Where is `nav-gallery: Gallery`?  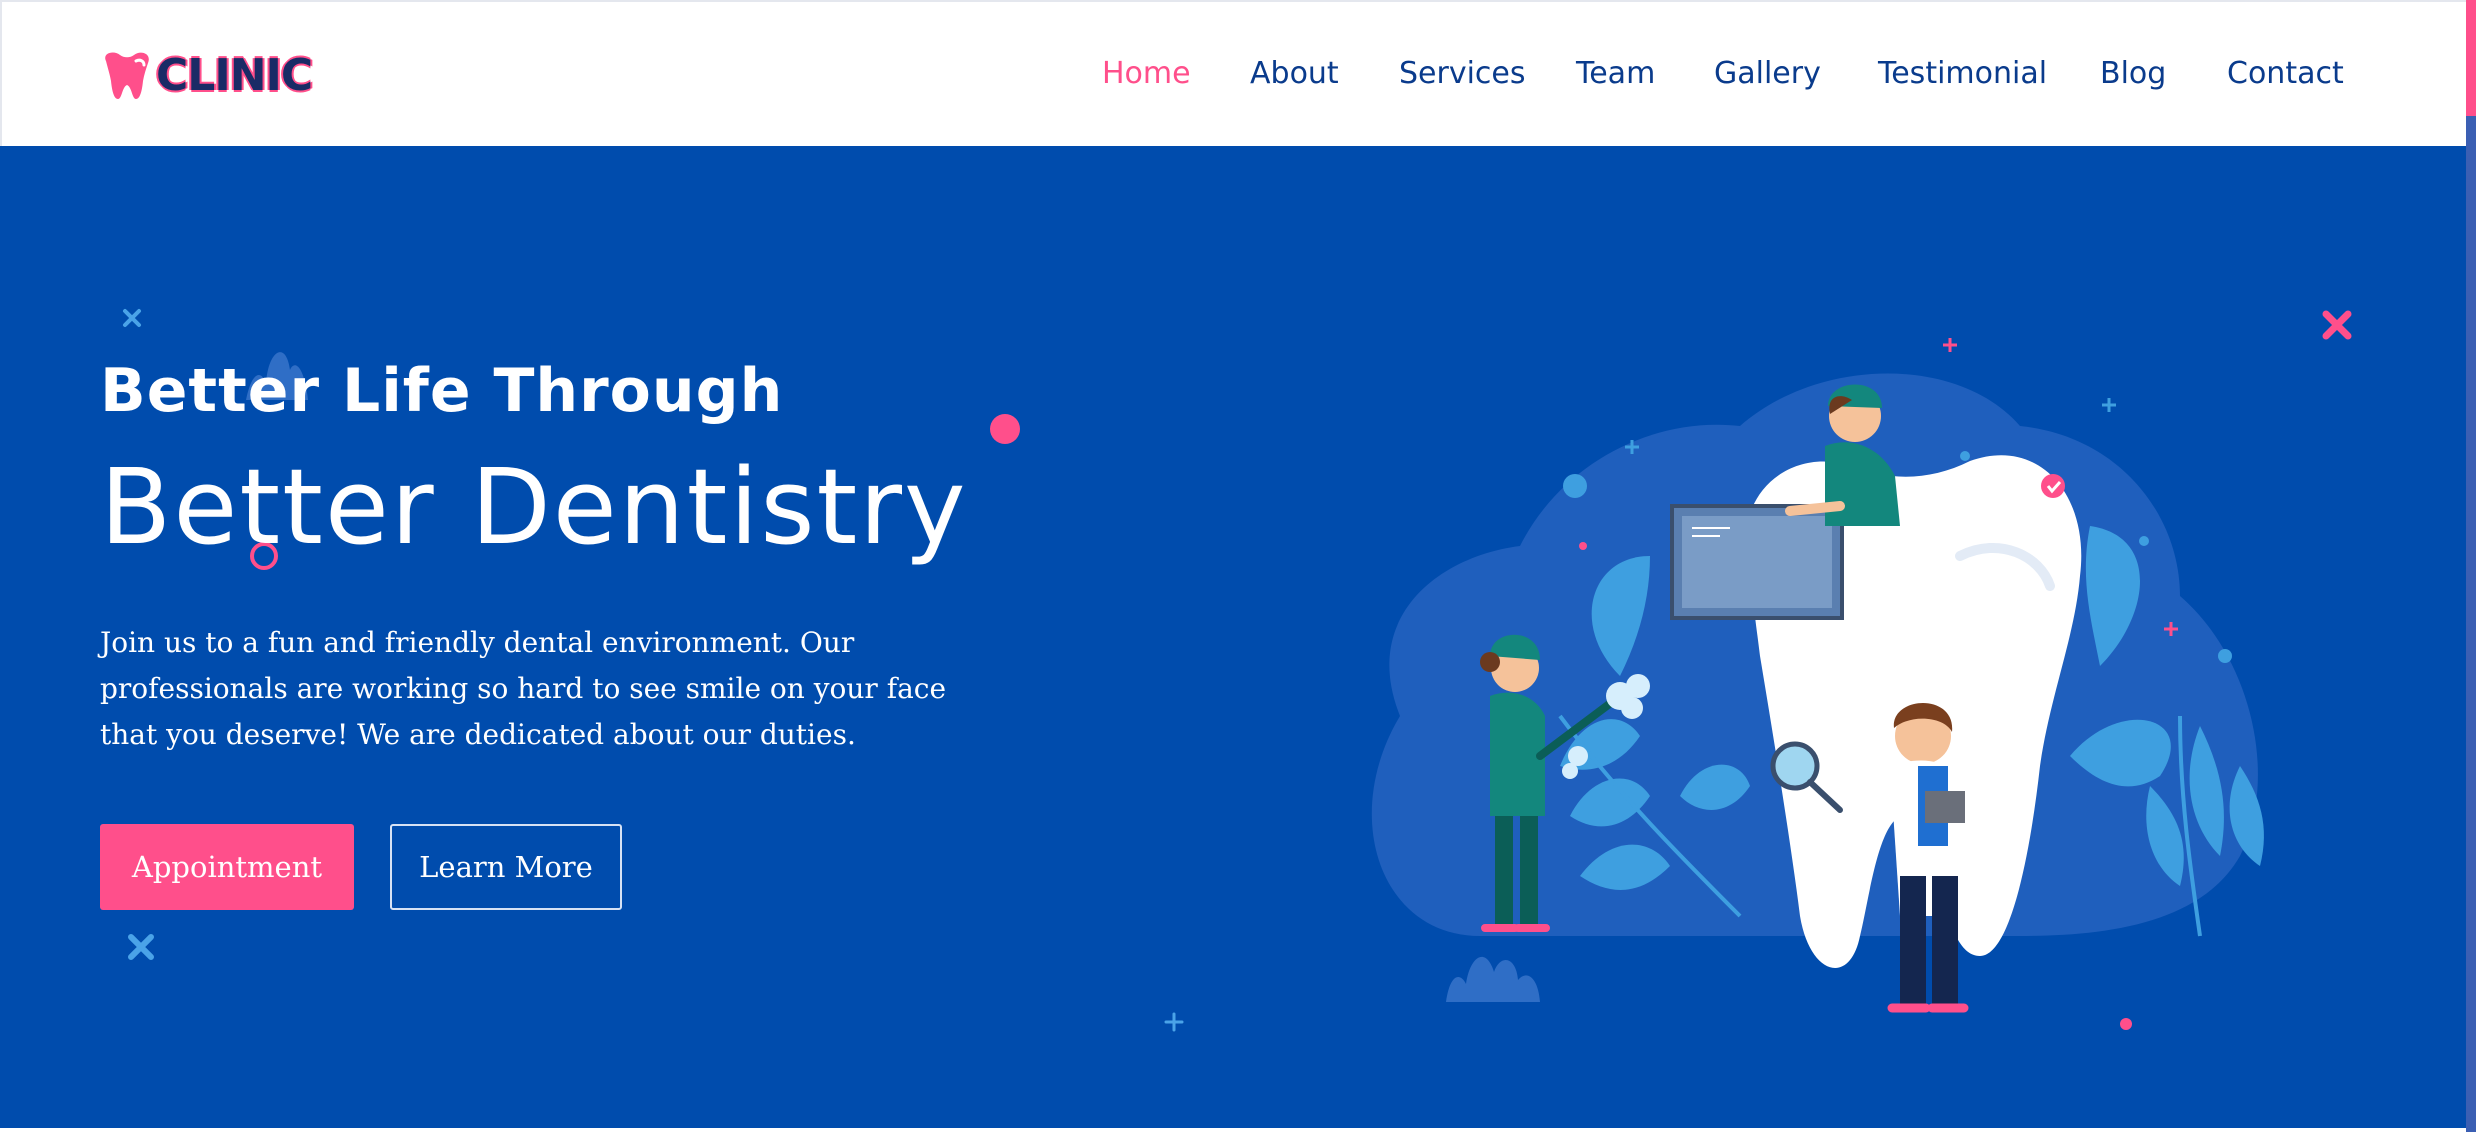
nav-gallery: Gallery is located at coordinates (1767, 74).